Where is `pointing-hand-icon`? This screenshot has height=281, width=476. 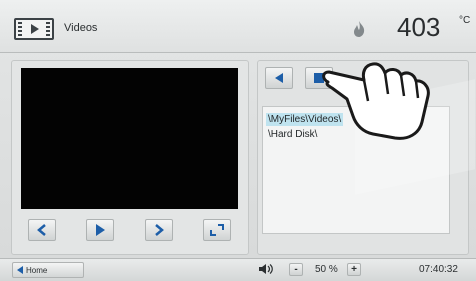
pointing-hand-icon is located at coordinates (376, 101).